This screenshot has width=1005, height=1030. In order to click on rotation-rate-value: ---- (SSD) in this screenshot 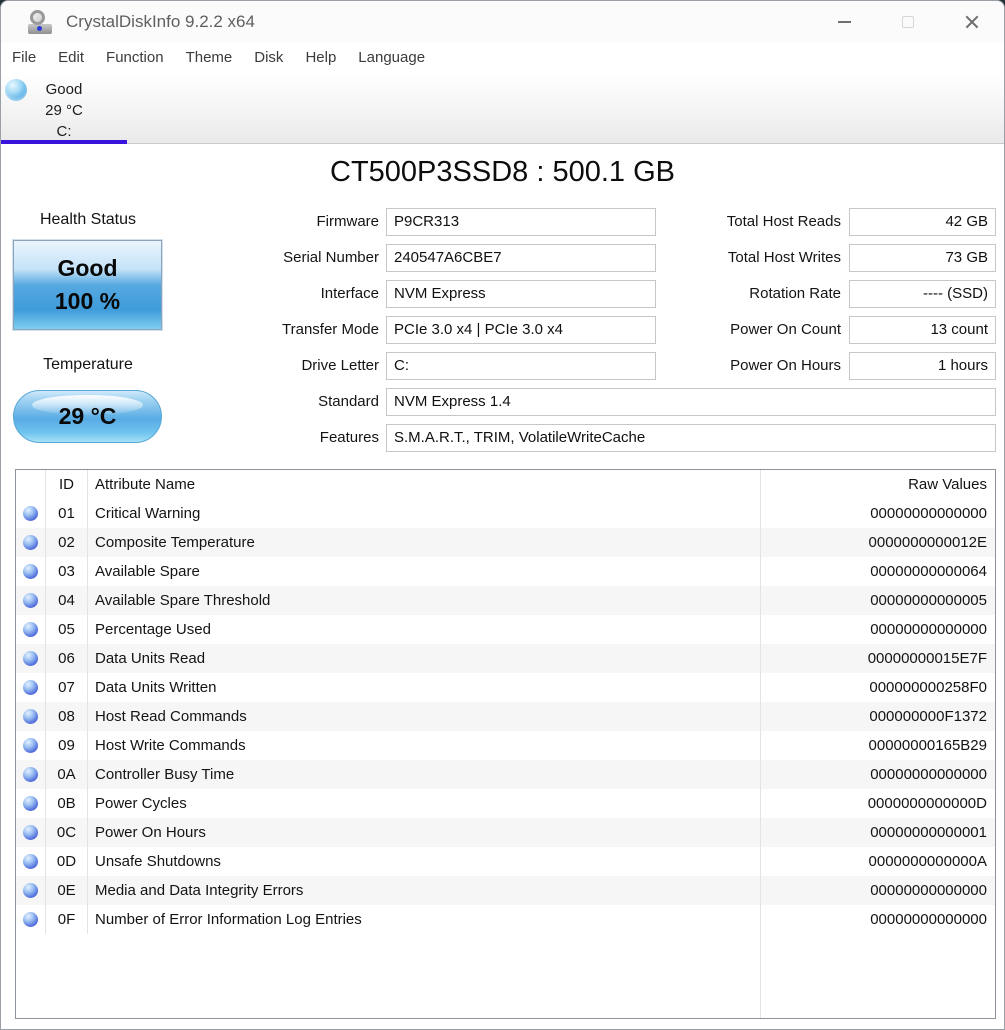, I will do `click(922, 294)`.